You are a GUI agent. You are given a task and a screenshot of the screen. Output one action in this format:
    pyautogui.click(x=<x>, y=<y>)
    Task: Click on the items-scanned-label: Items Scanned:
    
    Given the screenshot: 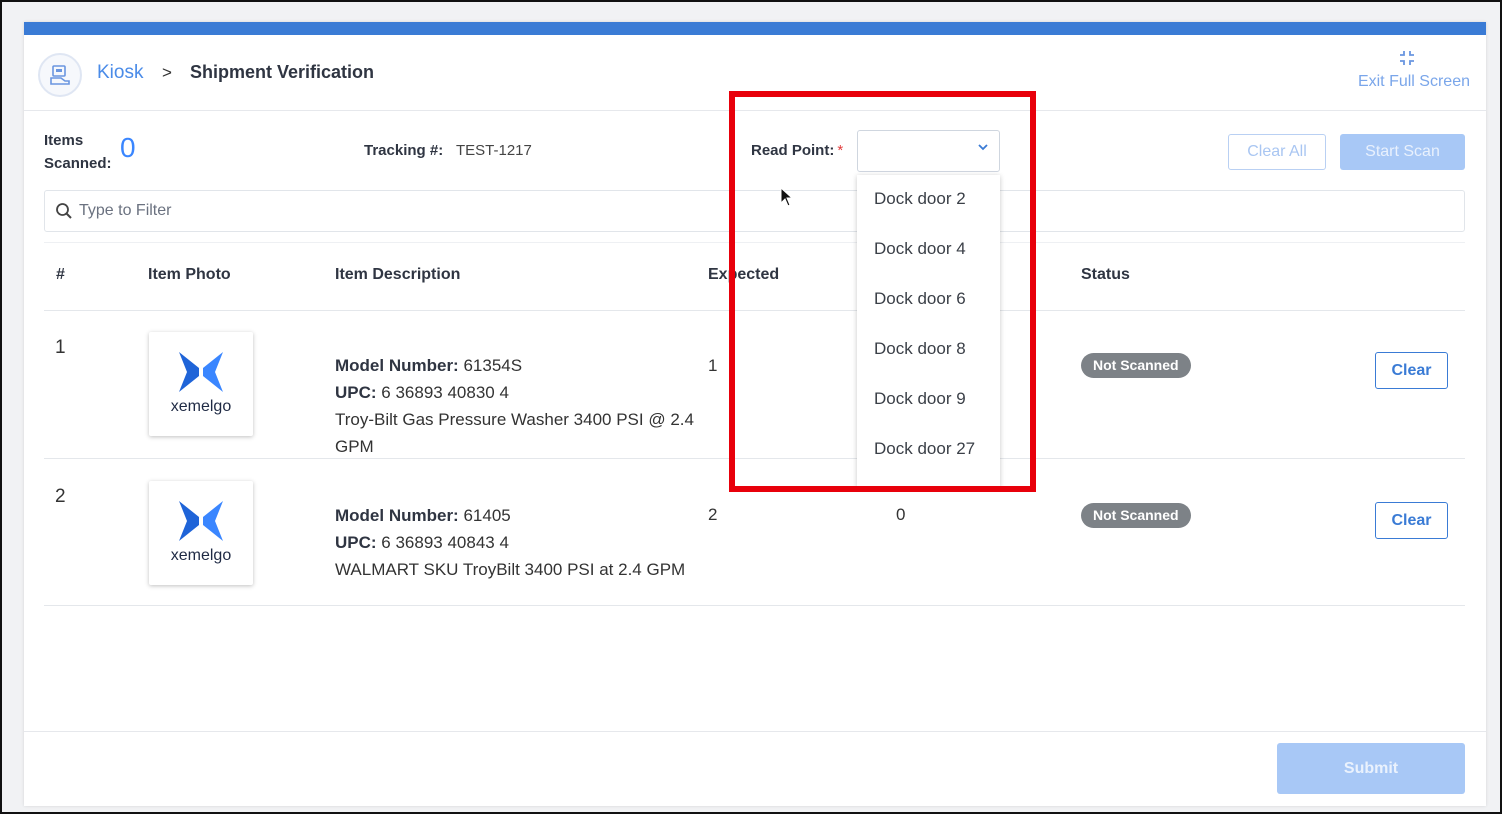 What is the action you would take?
    pyautogui.click(x=78, y=152)
    